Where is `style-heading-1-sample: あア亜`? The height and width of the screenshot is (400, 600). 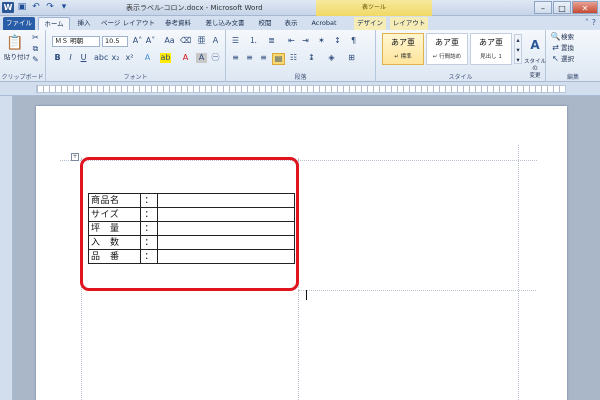 style-heading-1-sample: あア亜 is located at coordinates (491, 42).